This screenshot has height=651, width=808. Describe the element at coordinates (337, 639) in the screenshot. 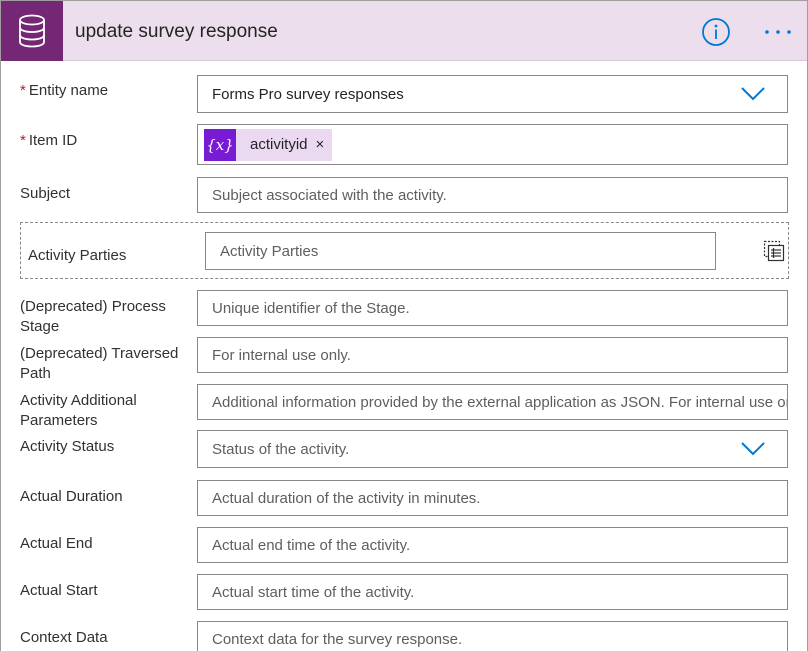

I see `context-data-placeholder: Context data for the survey response.` at that location.